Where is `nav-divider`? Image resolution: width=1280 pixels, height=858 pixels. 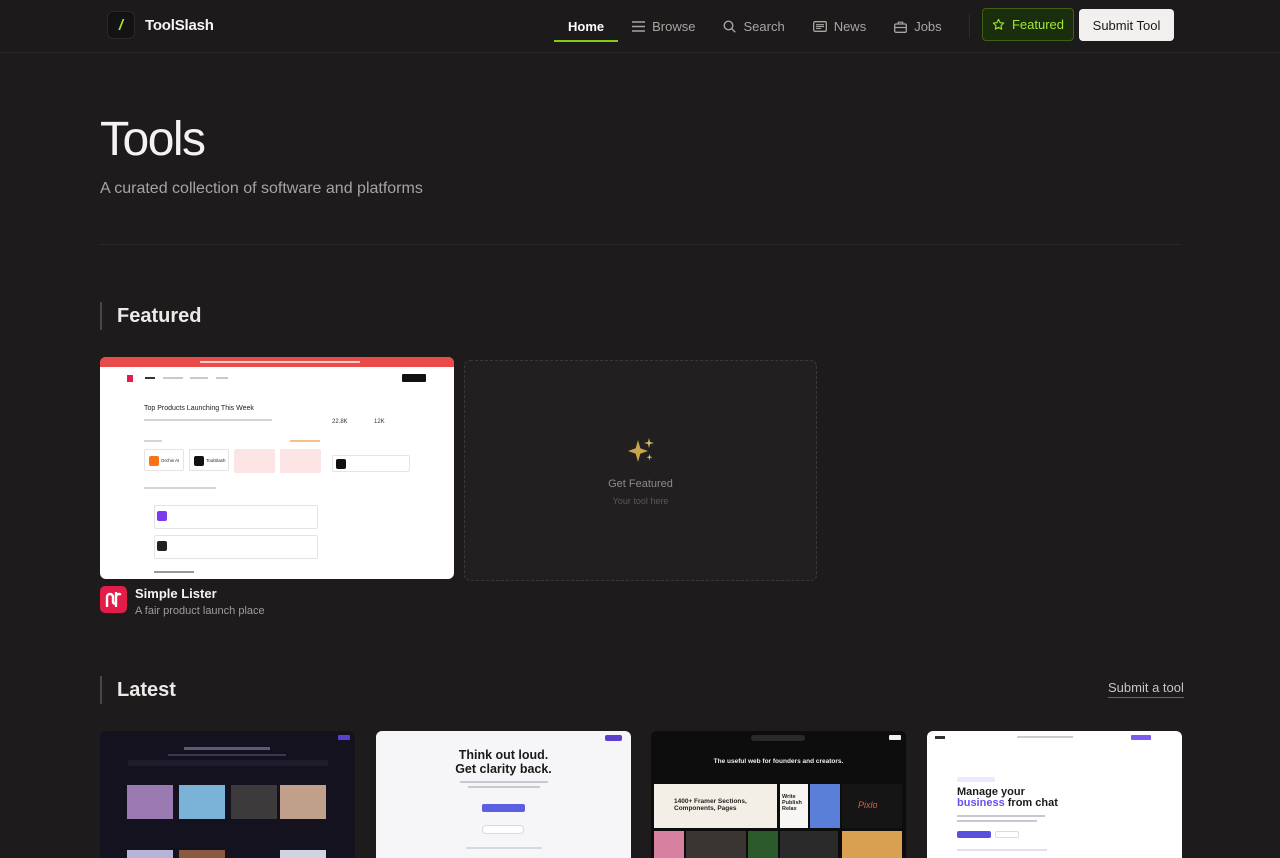 nav-divider is located at coordinates (969, 26).